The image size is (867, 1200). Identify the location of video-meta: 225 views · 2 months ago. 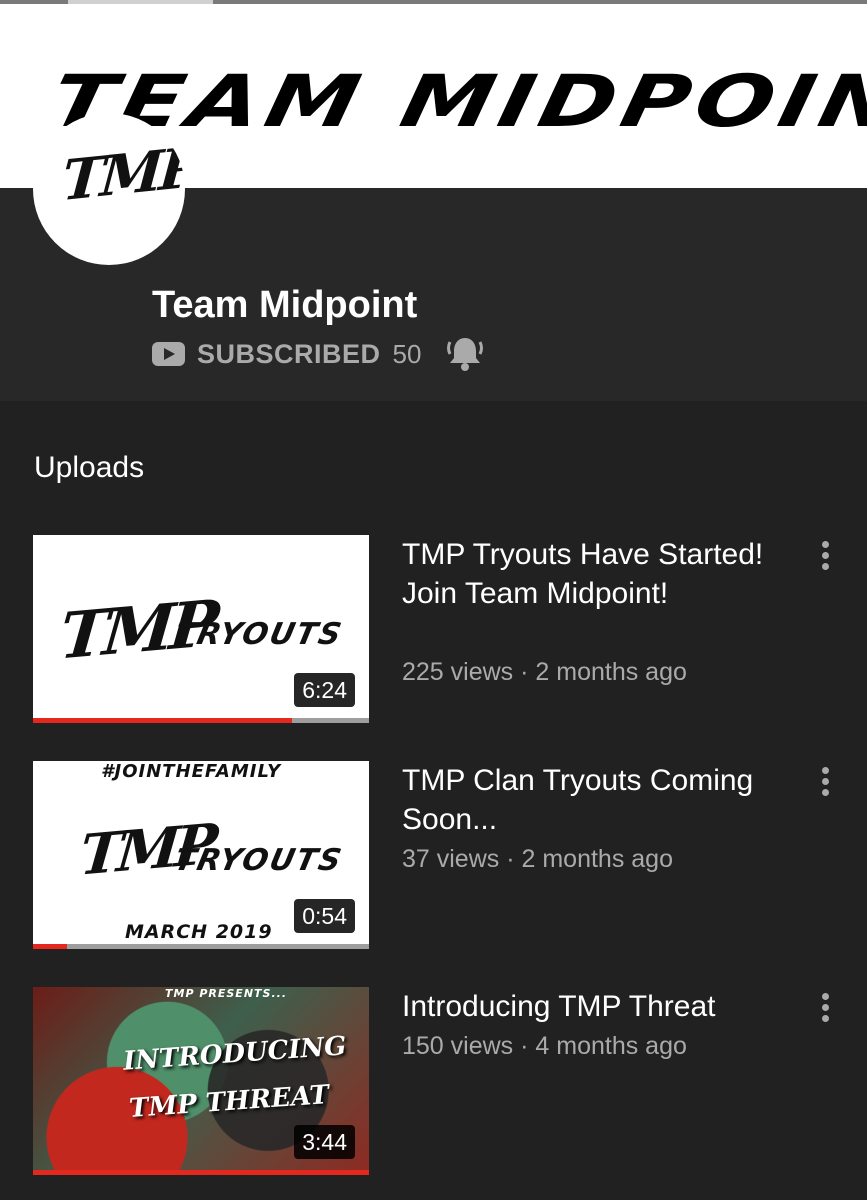
(544, 672).